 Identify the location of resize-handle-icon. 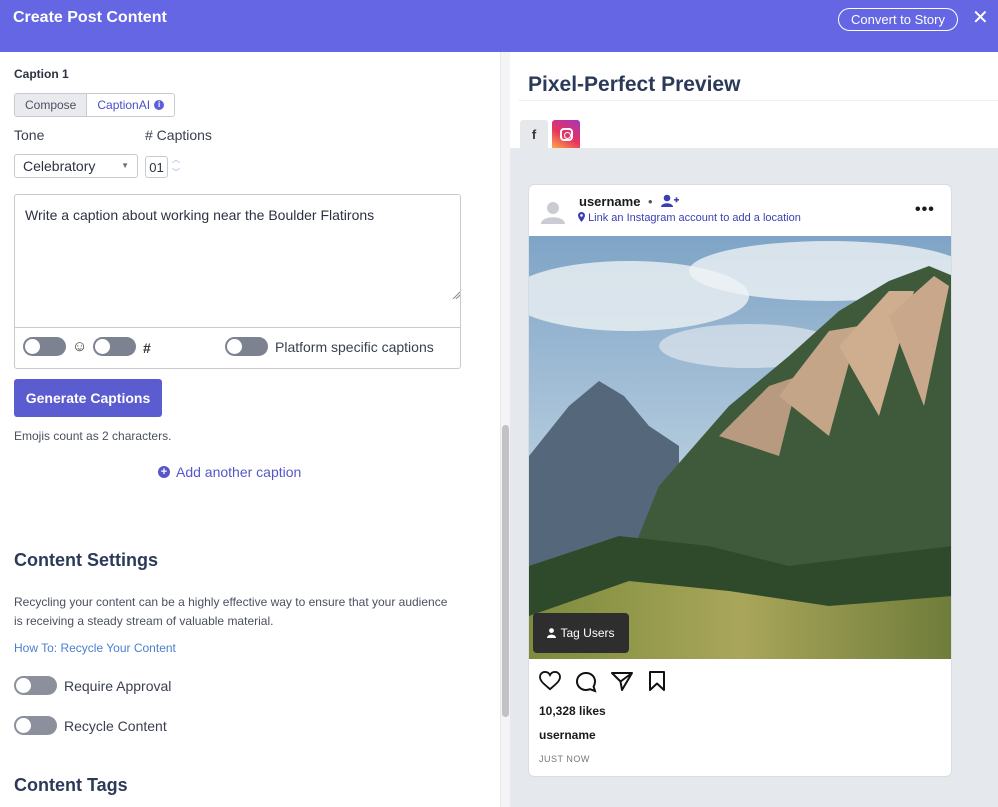
(456, 295).